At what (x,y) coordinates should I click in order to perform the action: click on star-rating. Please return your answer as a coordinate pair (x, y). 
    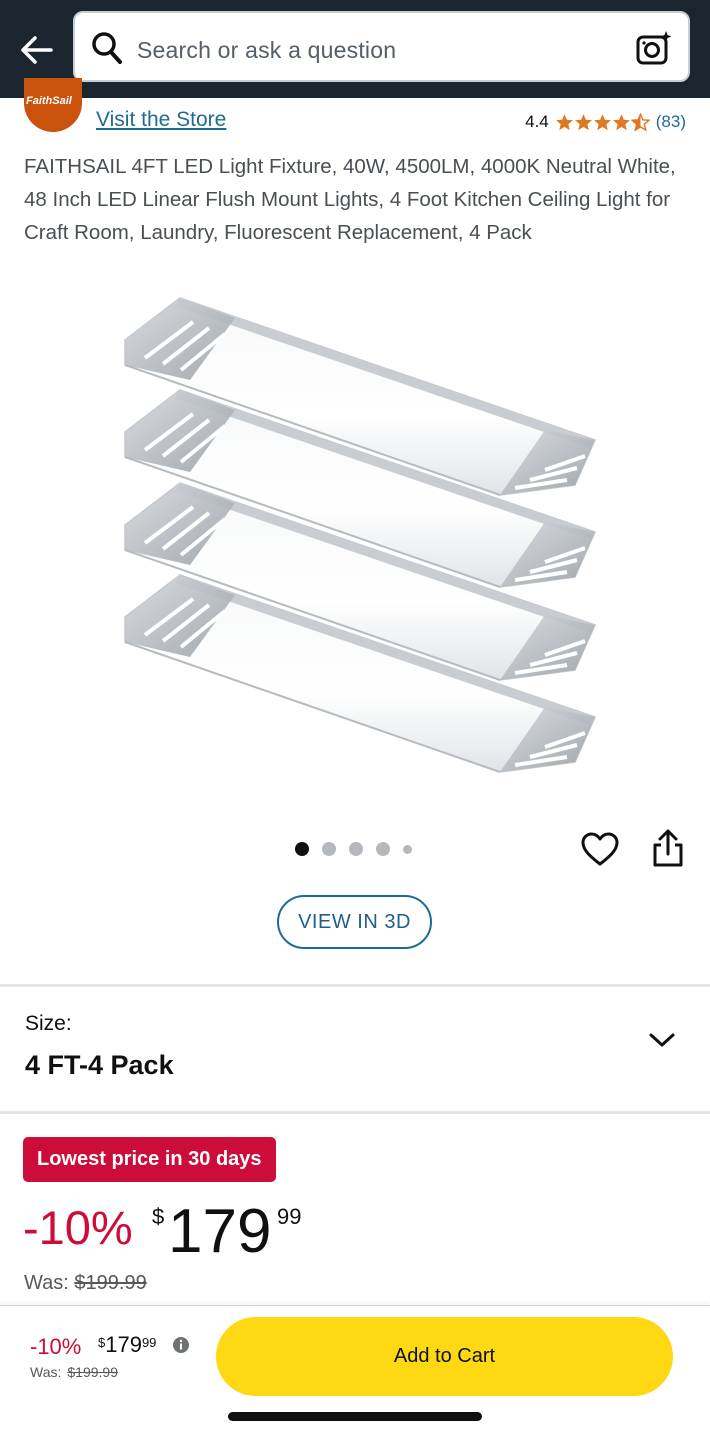
    Looking at the image, I should click on (602, 122).